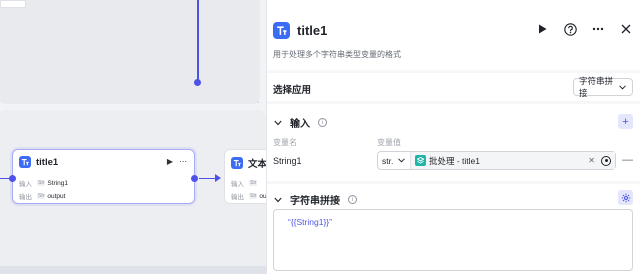 This screenshot has width=640, height=274. What do you see at coordinates (310, 222) in the screenshot?
I see `template-text: “{{String1}}”` at bounding box center [310, 222].